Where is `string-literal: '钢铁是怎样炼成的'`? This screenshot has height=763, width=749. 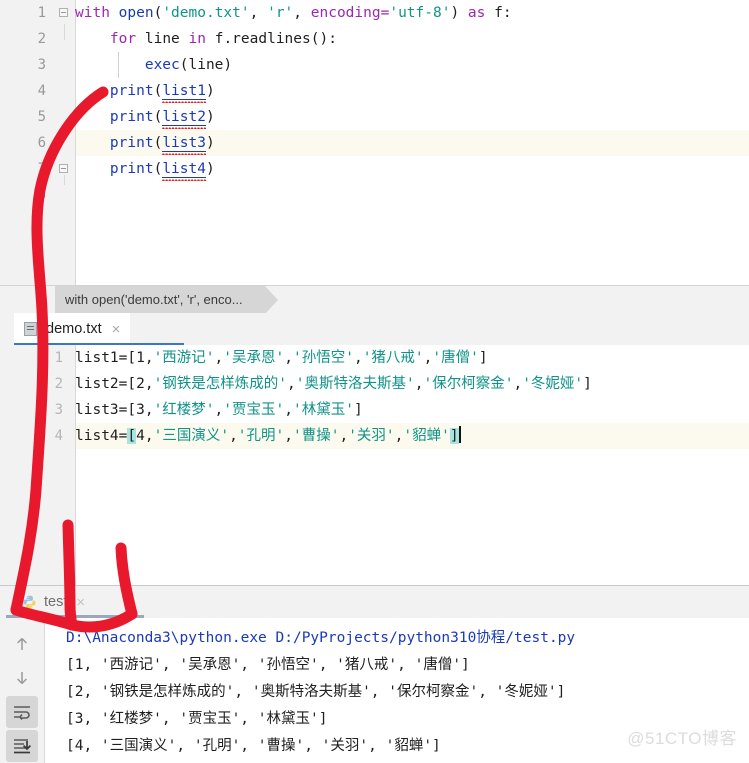 string-literal: '钢铁是怎样炼成的' is located at coordinates (220, 384).